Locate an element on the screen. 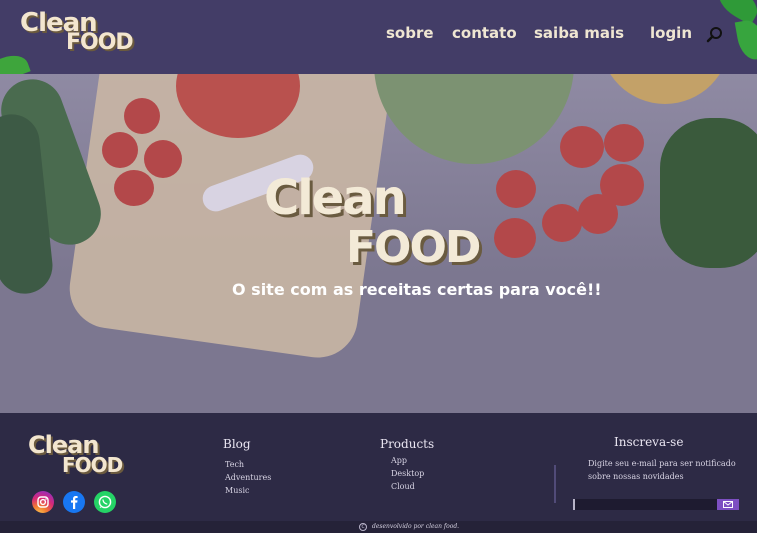  footer-link-app: App is located at coordinates (399, 460).